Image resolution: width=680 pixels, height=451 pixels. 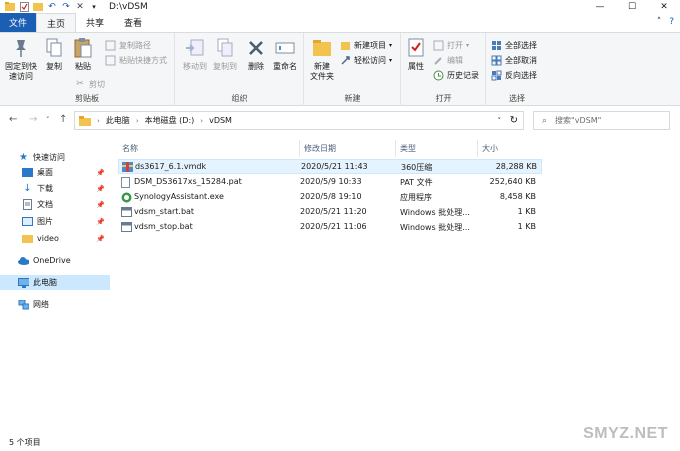 I want to click on breadcrumb-vdsm: vDSM, so click(x=220, y=120).